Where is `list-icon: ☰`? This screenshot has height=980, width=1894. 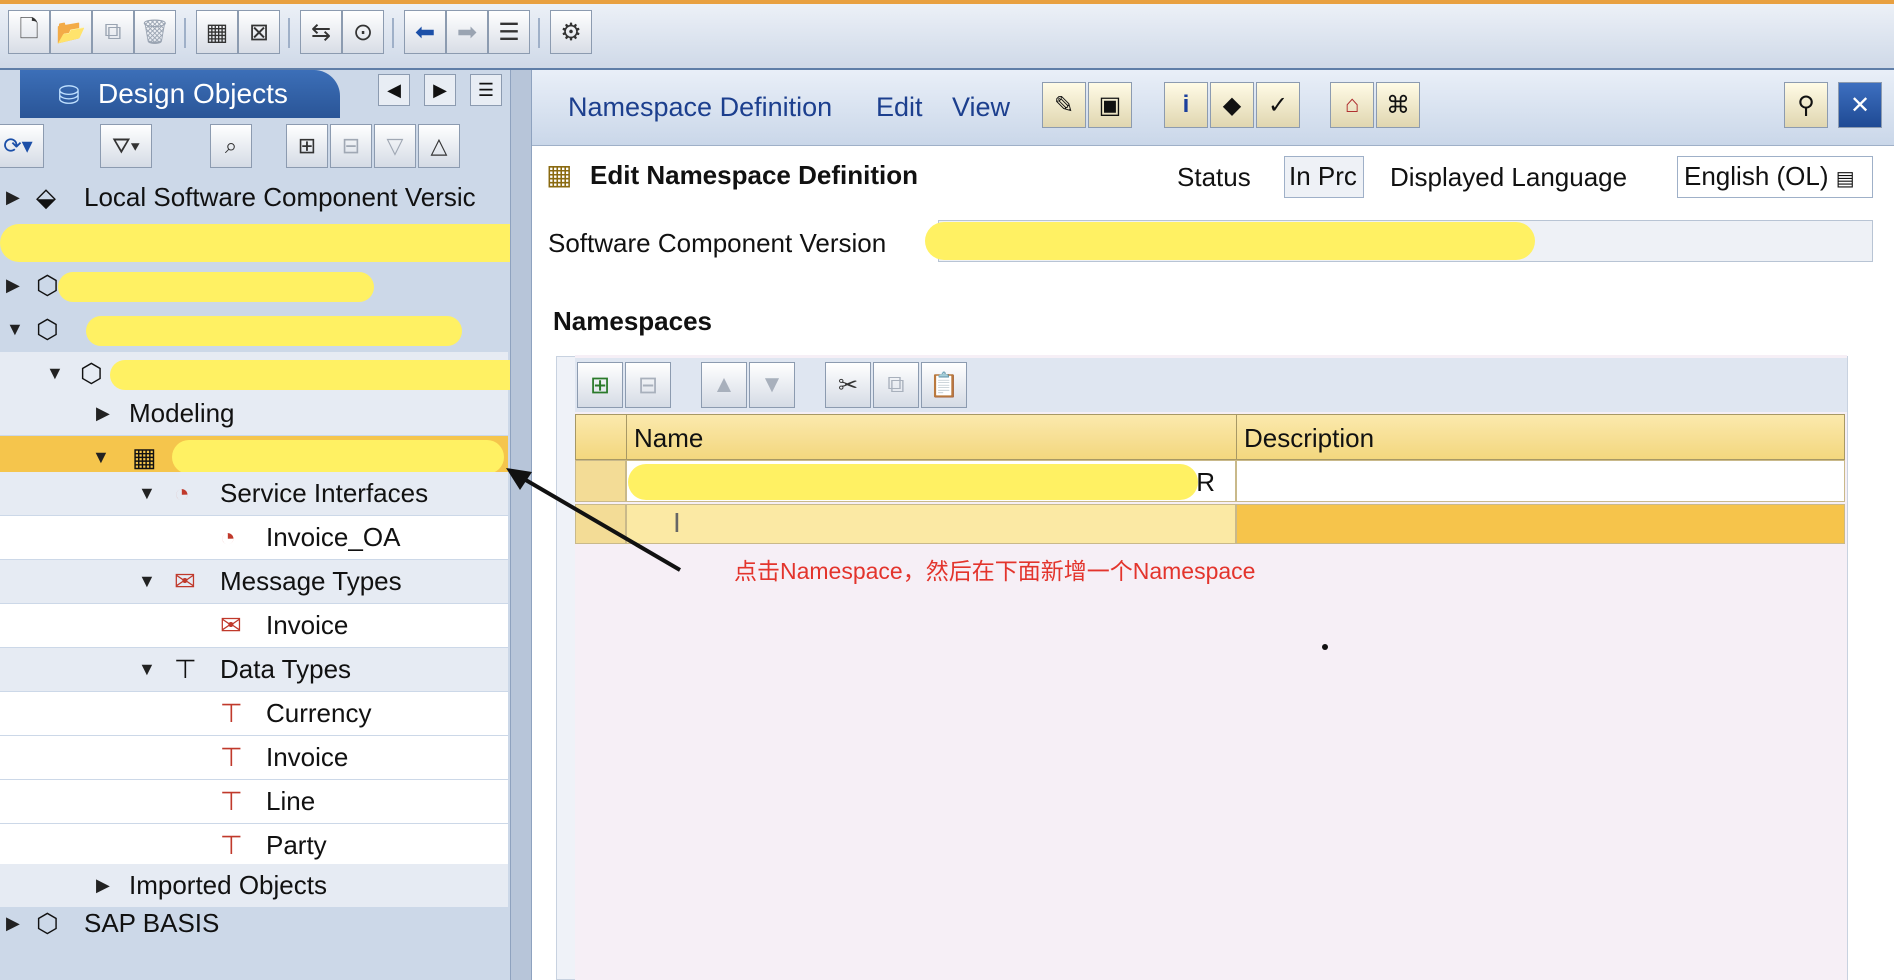
list-icon: ☰ is located at coordinates (509, 32).